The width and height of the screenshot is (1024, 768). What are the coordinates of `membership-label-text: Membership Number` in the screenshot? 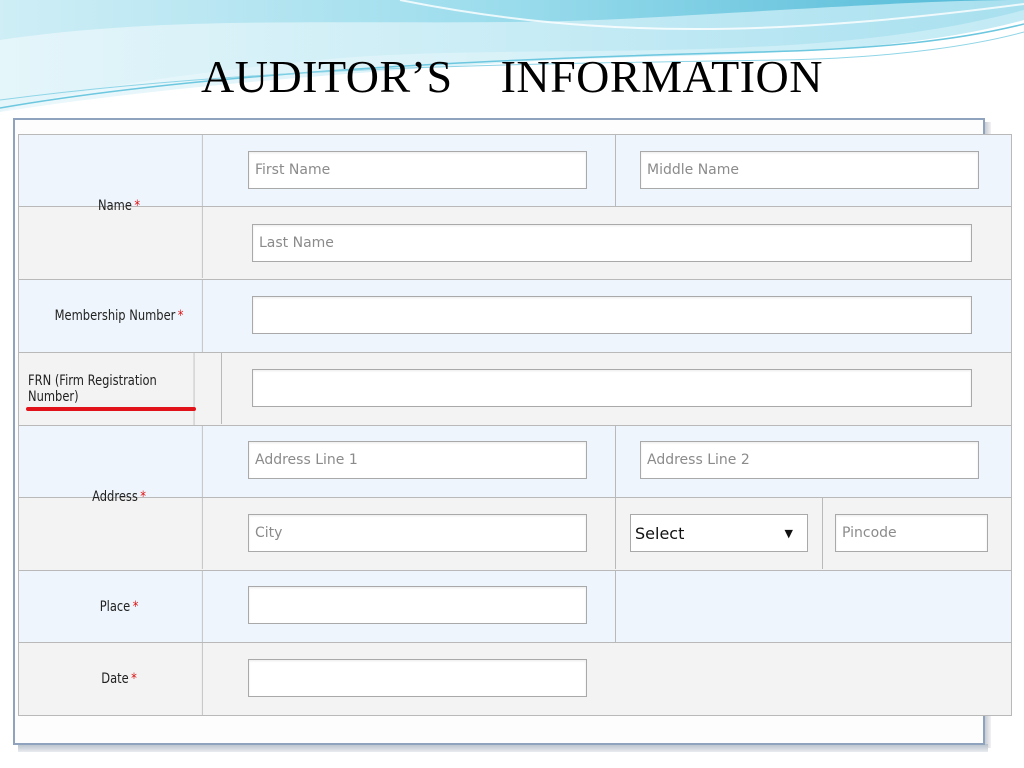 It's located at (115, 316).